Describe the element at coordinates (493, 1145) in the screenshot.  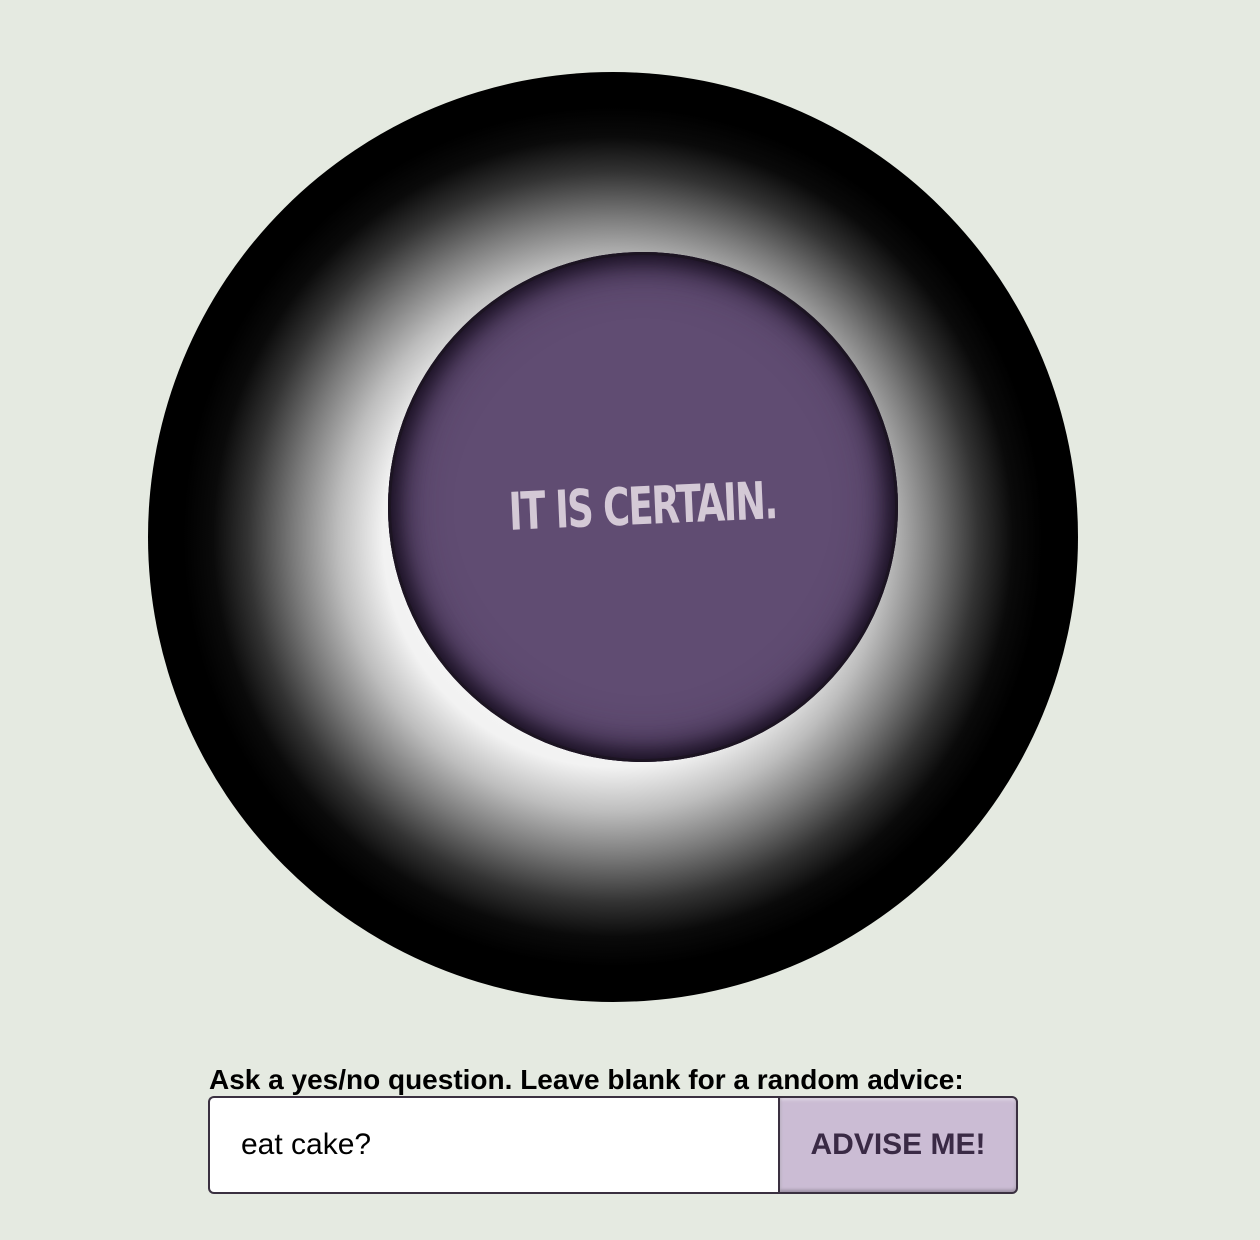
I see `question-input` at that location.